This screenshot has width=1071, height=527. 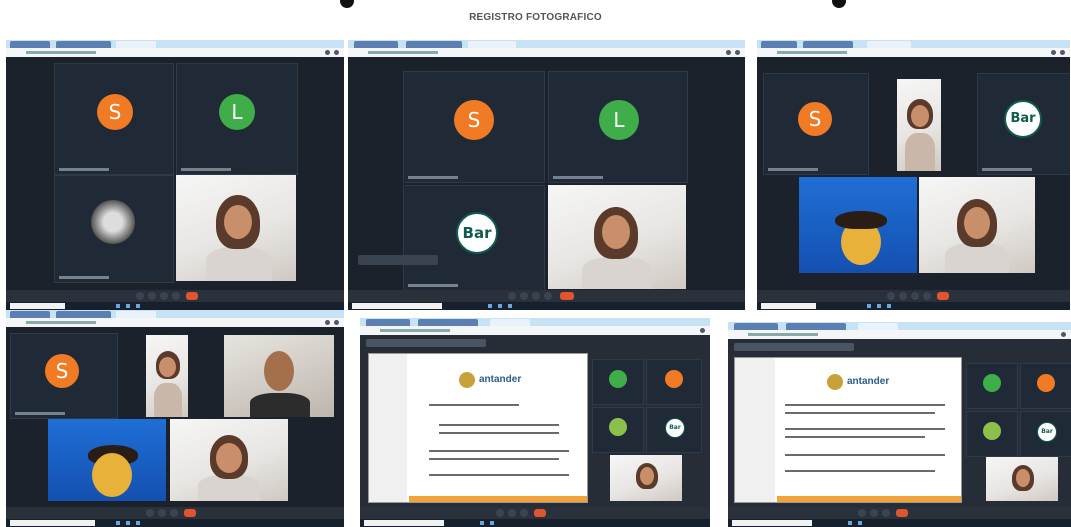 What do you see at coordinates (347, 4) in the screenshot?
I see `mic-icon` at bounding box center [347, 4].